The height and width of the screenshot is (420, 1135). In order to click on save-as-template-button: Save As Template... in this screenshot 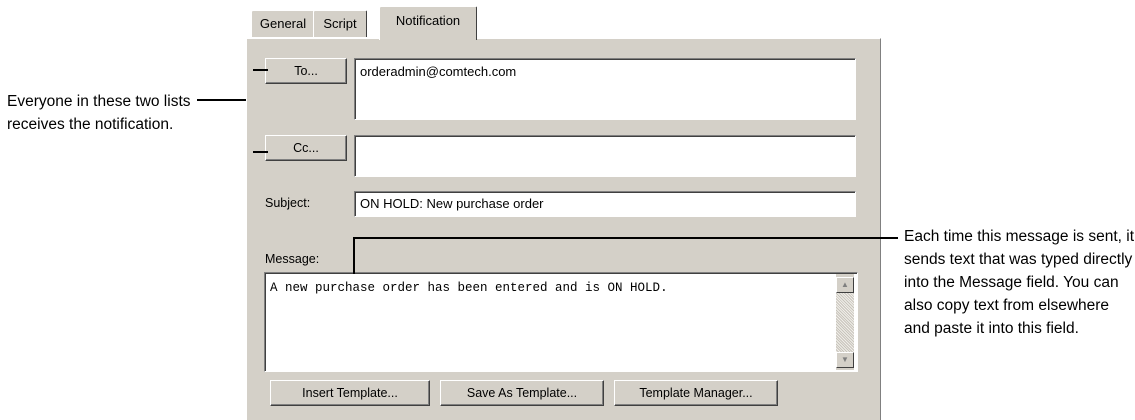, I will do `click(522, 393)`.